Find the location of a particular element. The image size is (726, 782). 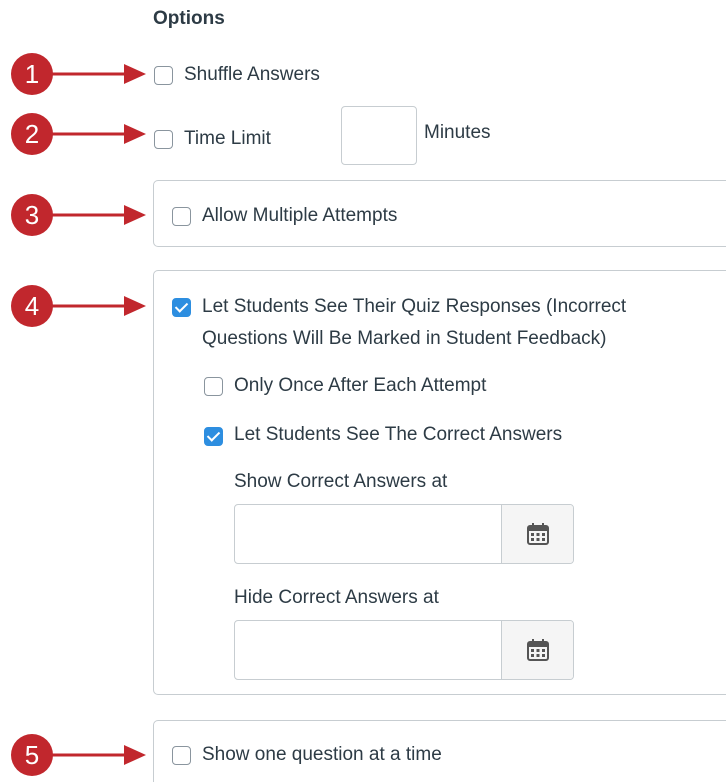

hide-correct-answers-date-input is located at coordinates (368, 650).